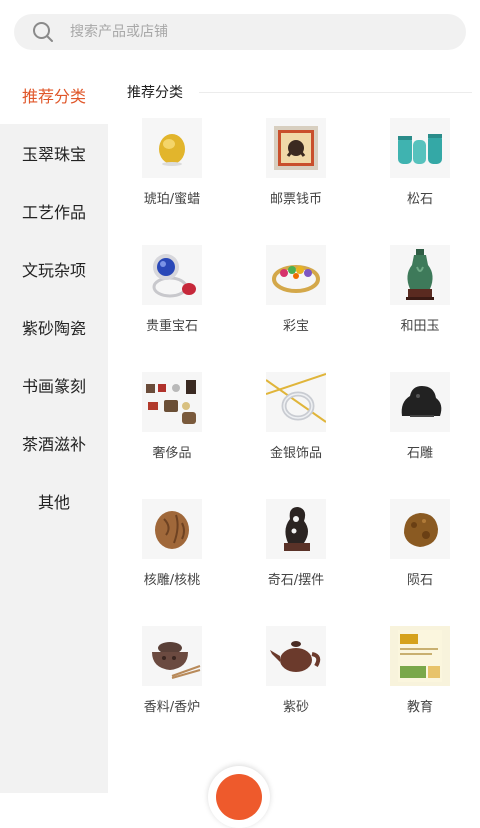  Describe the element at coordinates (54, 501) in the screenshot. I see `sidebar-item-other: 其他` at that location.